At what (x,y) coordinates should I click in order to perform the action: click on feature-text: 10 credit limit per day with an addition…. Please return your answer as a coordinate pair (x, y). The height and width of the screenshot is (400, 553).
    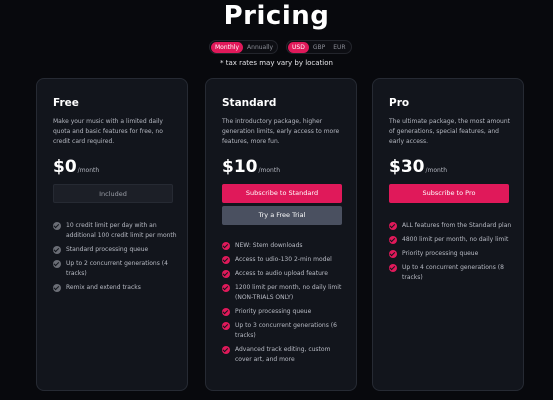
    Looking at the image, I should click on (121, 230).